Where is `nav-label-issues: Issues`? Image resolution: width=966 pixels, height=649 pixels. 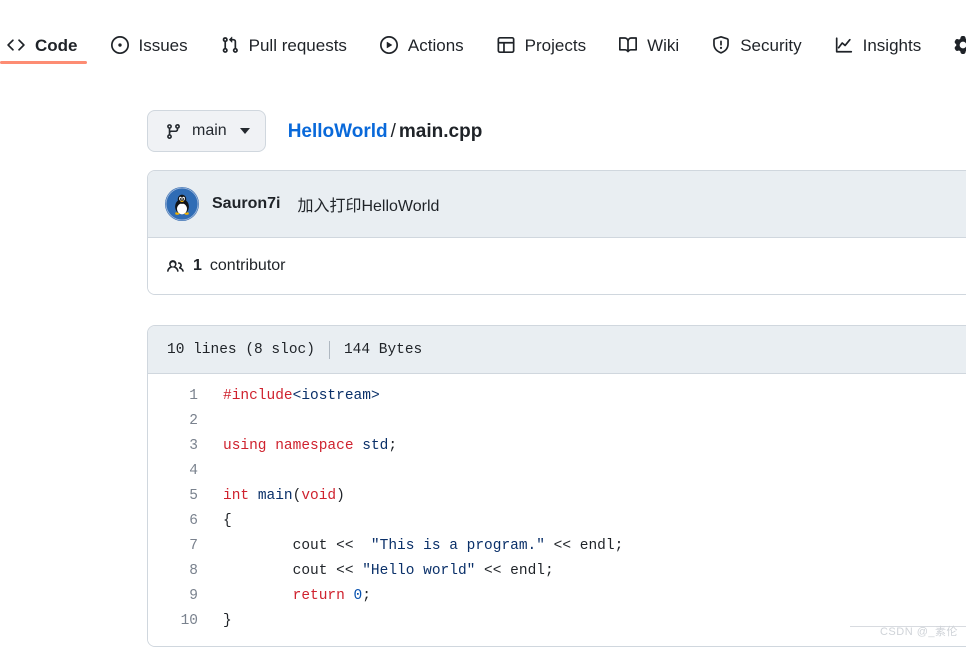 nav-label-issues: Issues is located at coordinates (163, 45).